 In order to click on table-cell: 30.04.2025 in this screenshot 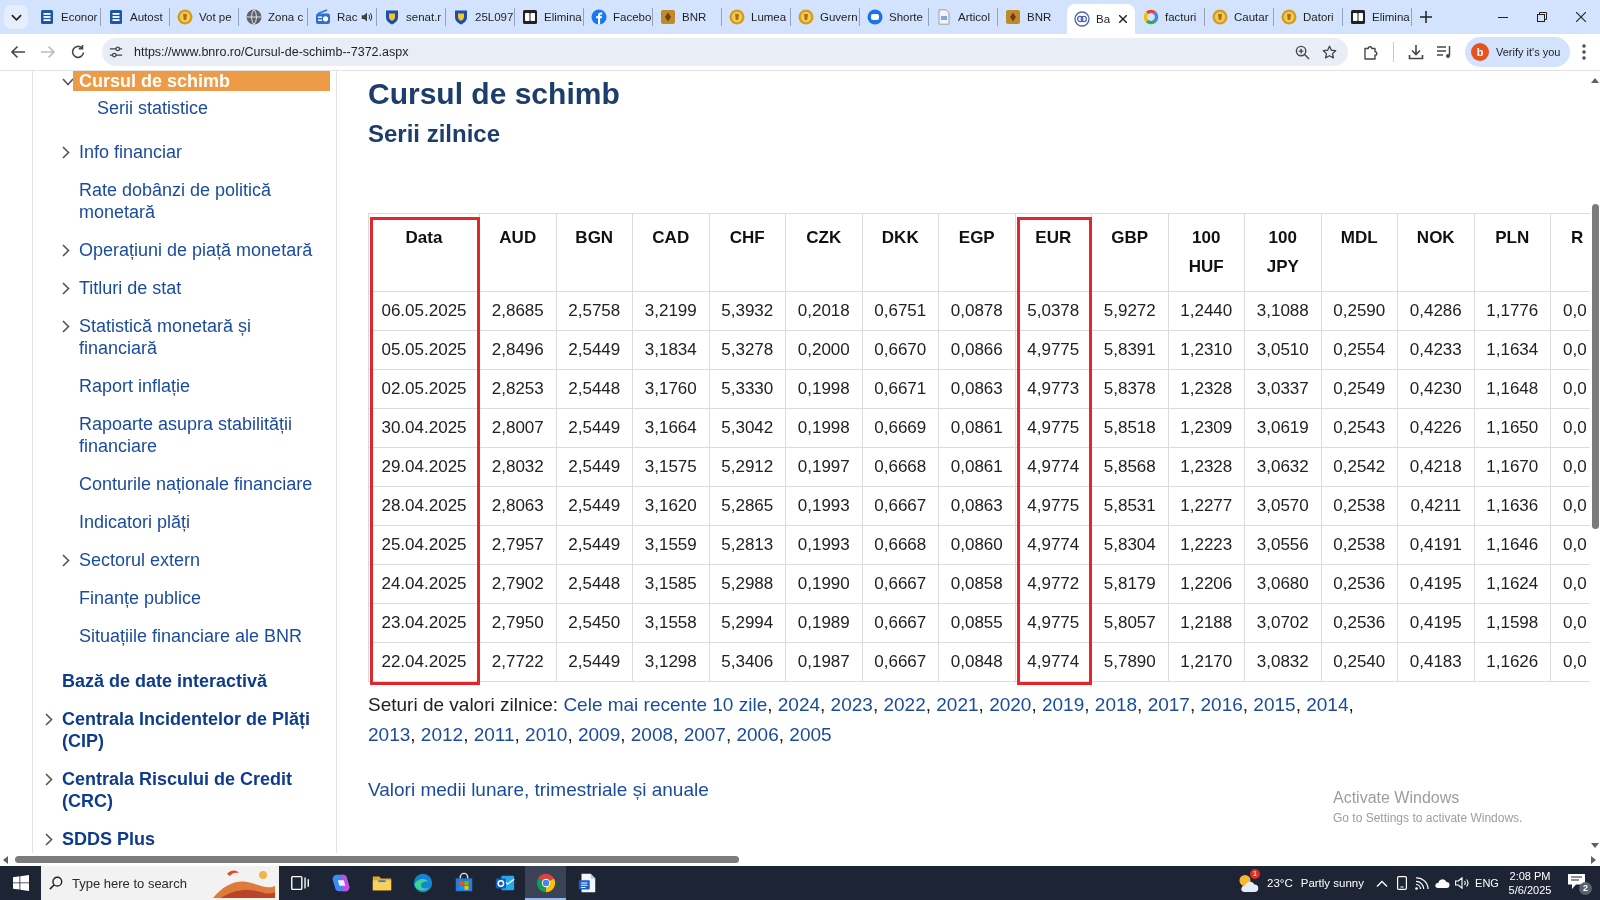, I will do `click(424, 428)`.